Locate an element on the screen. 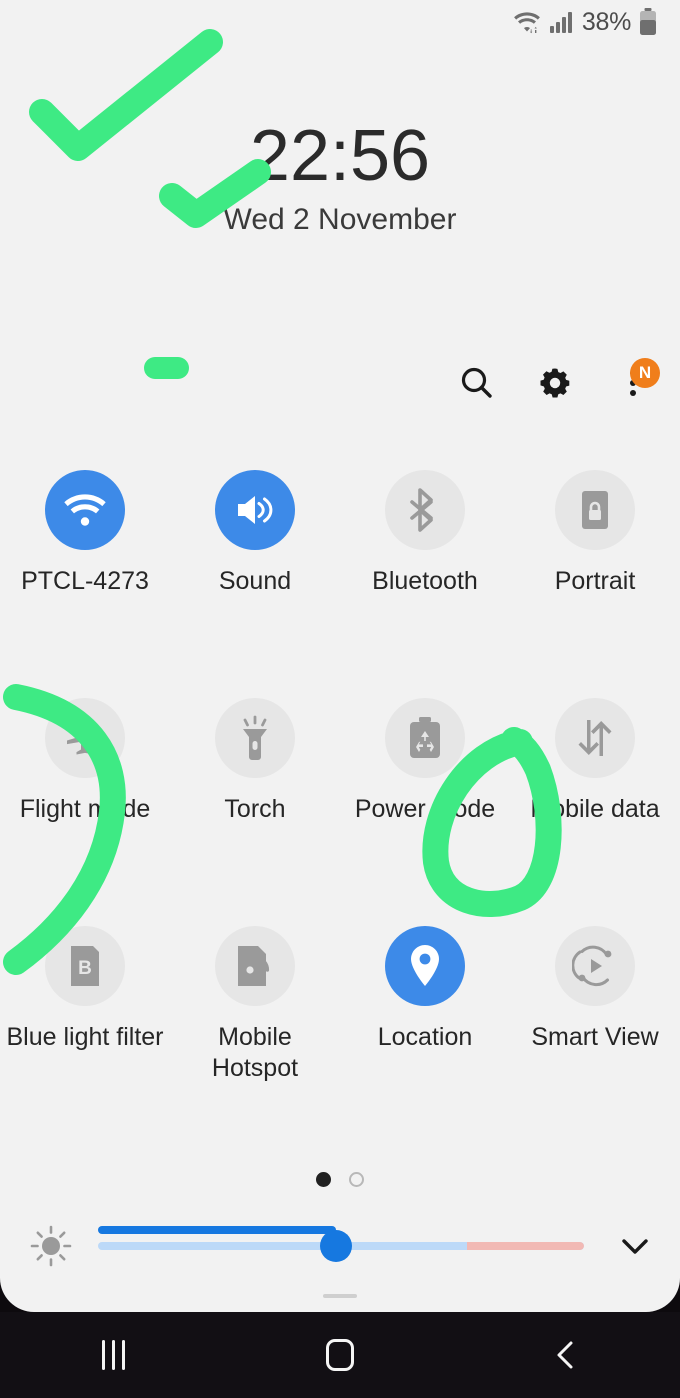 The height and width of the screenshot is (1398, 680). rotation-lock-icon is located at coordinates (595, 510).